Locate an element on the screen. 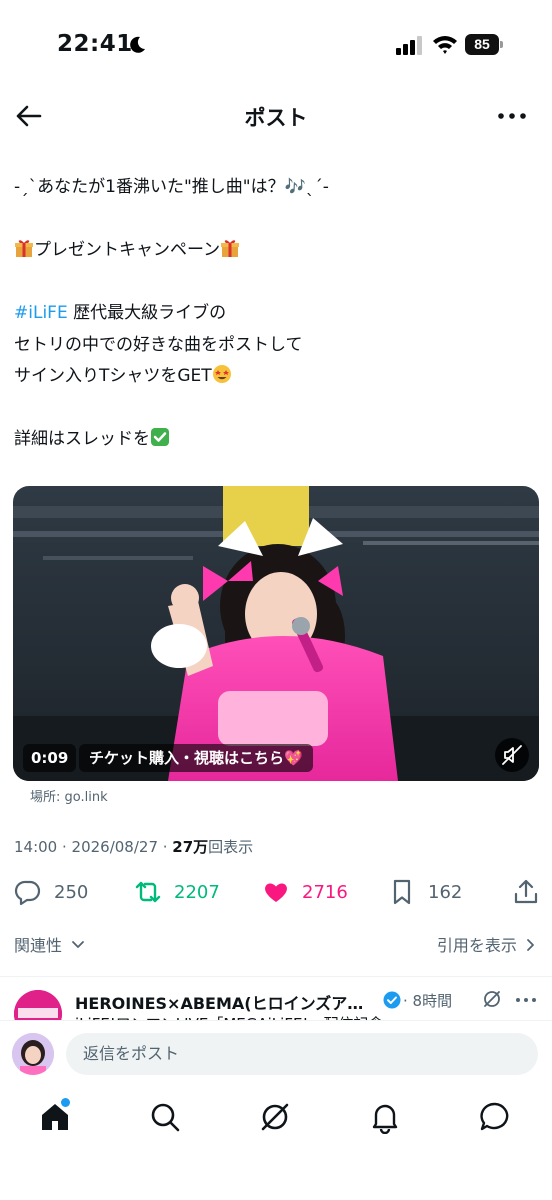 The height and width of the screenshot is (1200, 552). heart-filled-icon is located at coordinates (276, 892).